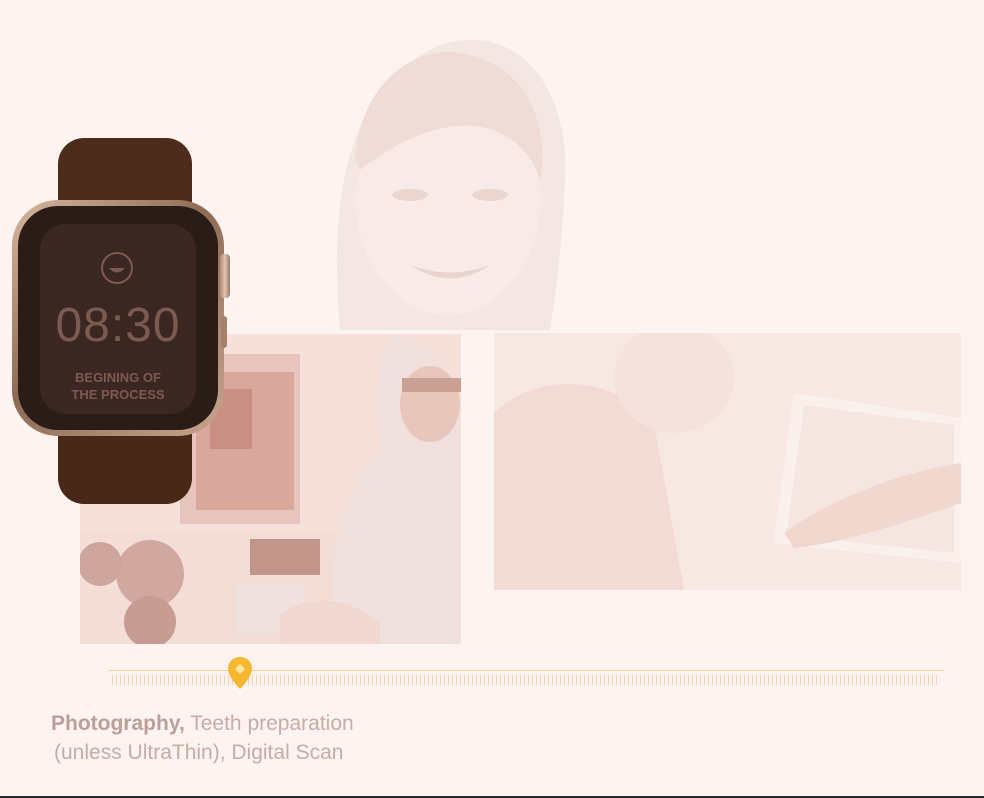 The image size is (984, 798). What do you see at coordinates (224, 332) in the screenshot?
I see `watch-side-button` at bounding box center [224, 332].